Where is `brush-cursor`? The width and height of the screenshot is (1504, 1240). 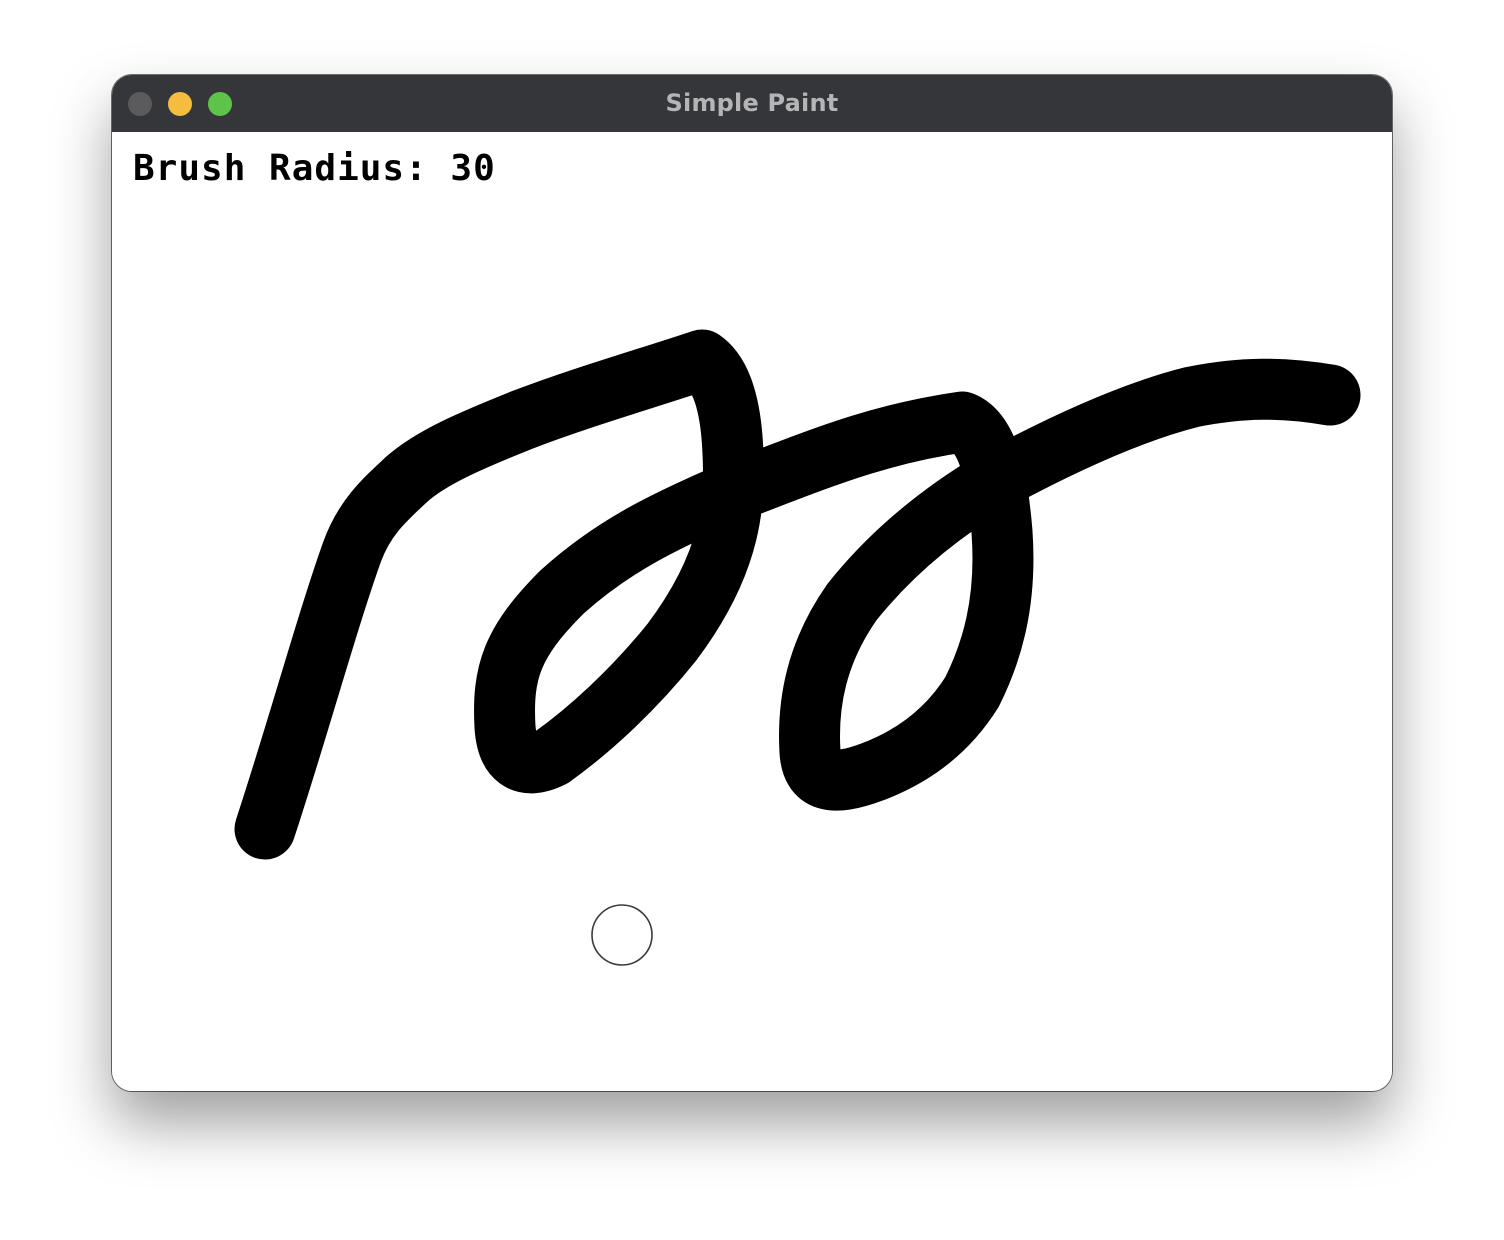
brush-cursor is located at coordinates (622, 935).